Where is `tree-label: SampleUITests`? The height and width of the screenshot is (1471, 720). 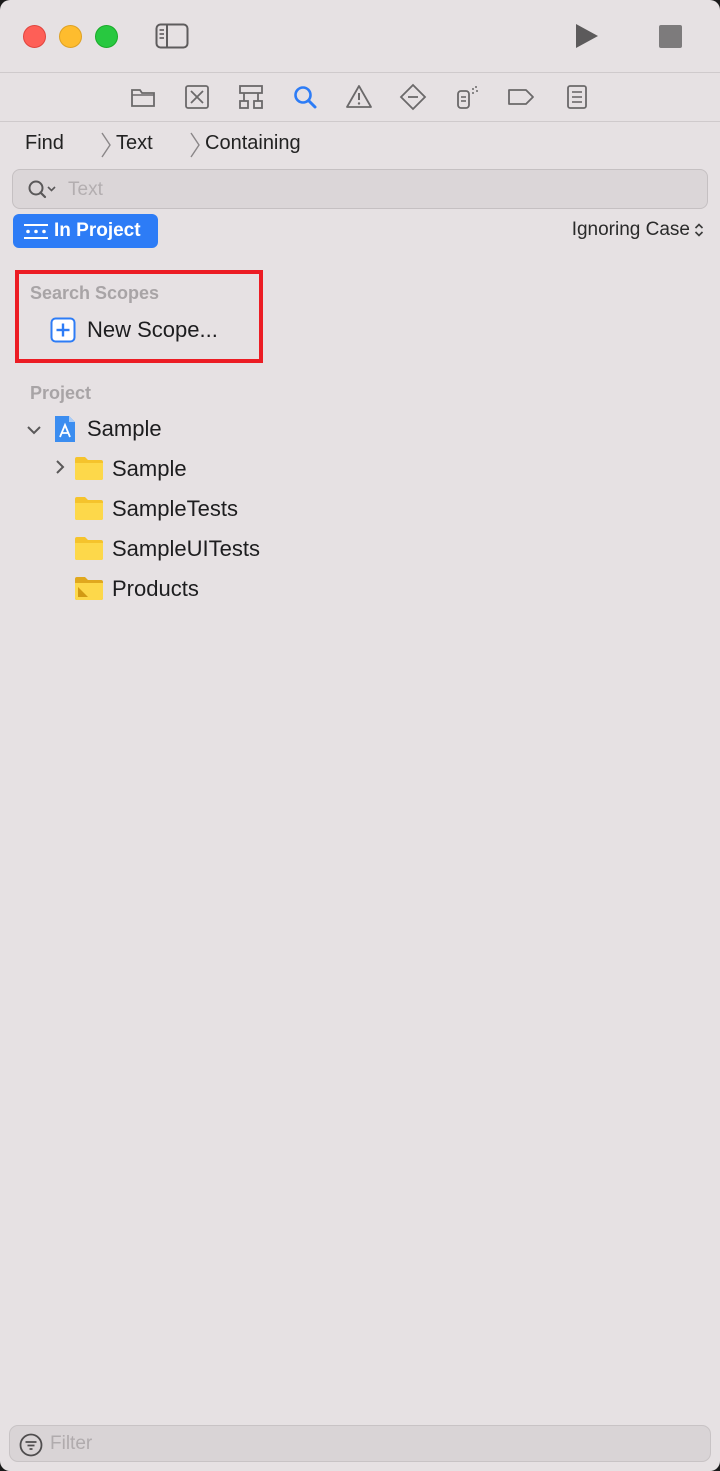
tree-label: SampleUITests is located at coordinates (186, 548).